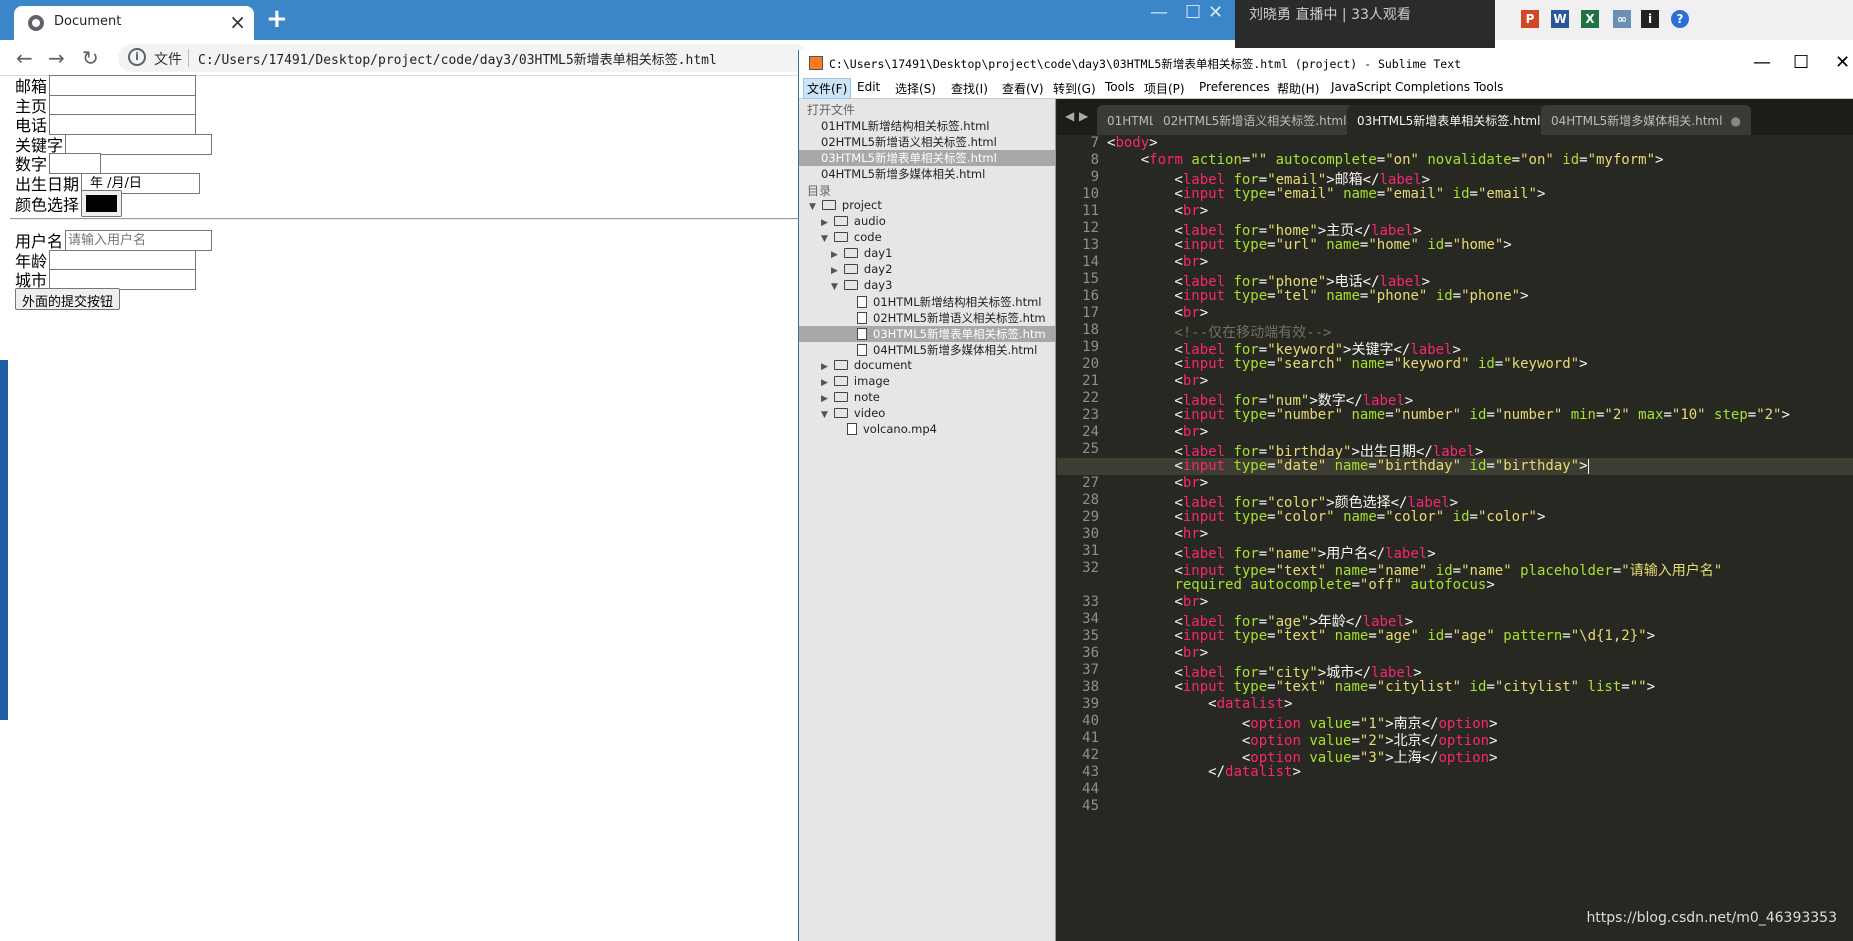 The width and height of the screenshot is (1853, 941). What do you see at coordinates (1094, 160) in the screenshot?
I see `line-number: 8` at bounding box center [1094, 160].